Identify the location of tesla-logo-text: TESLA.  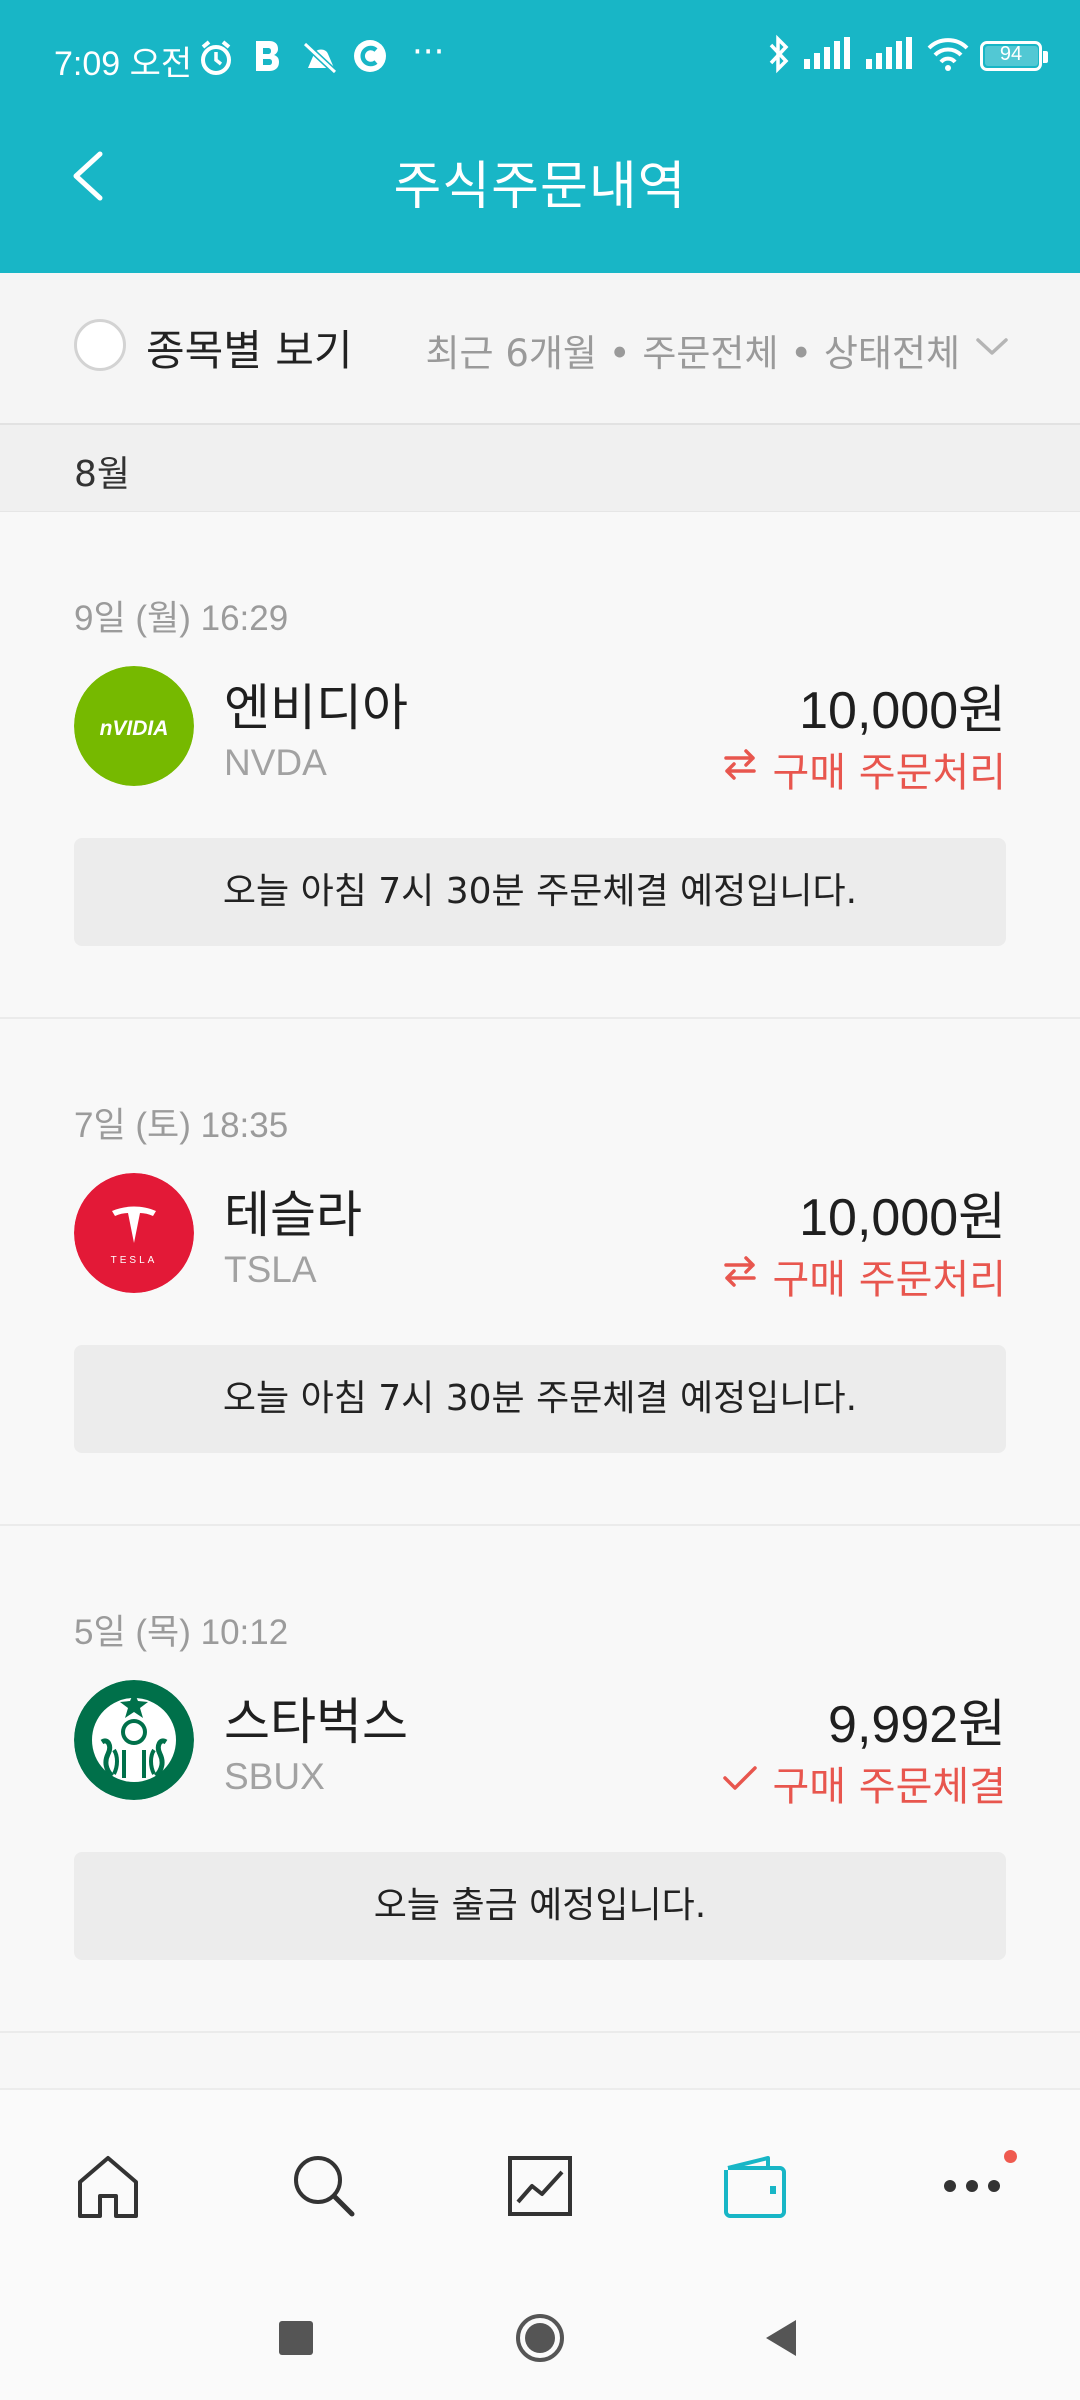
(134, 1260).